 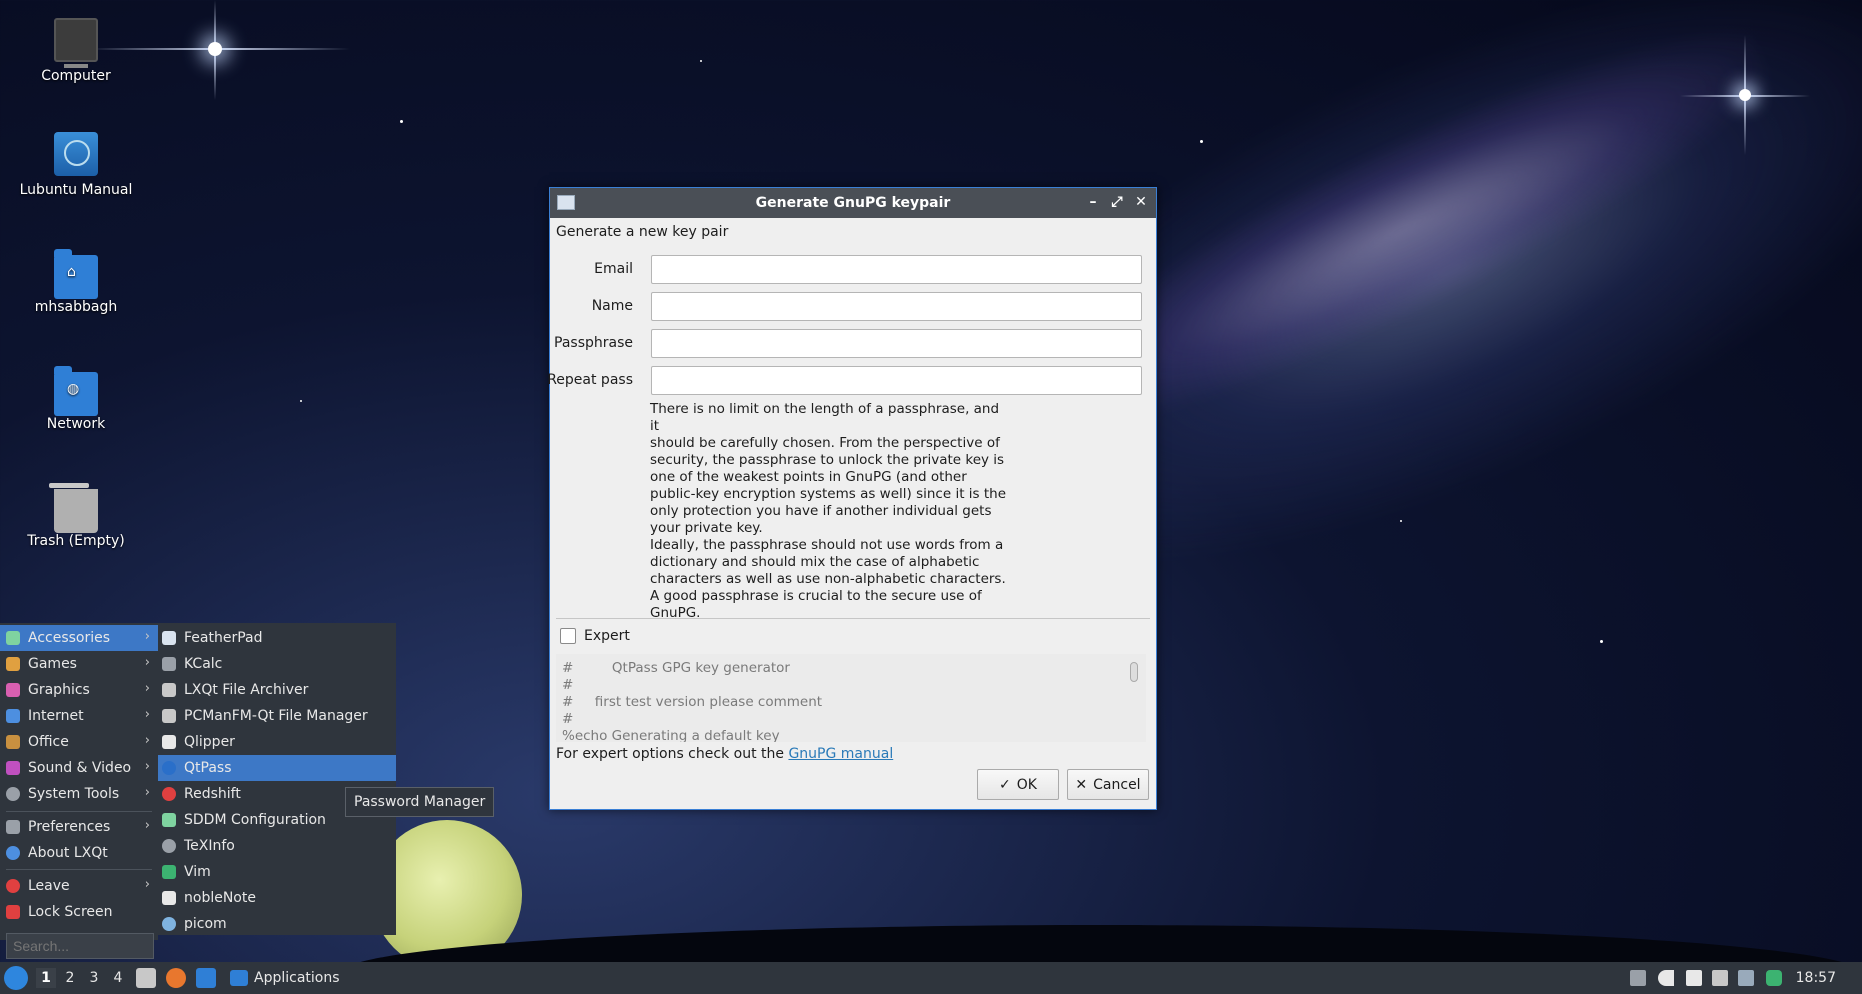 I want to click on menu-separator, so click(x=79, y=869).